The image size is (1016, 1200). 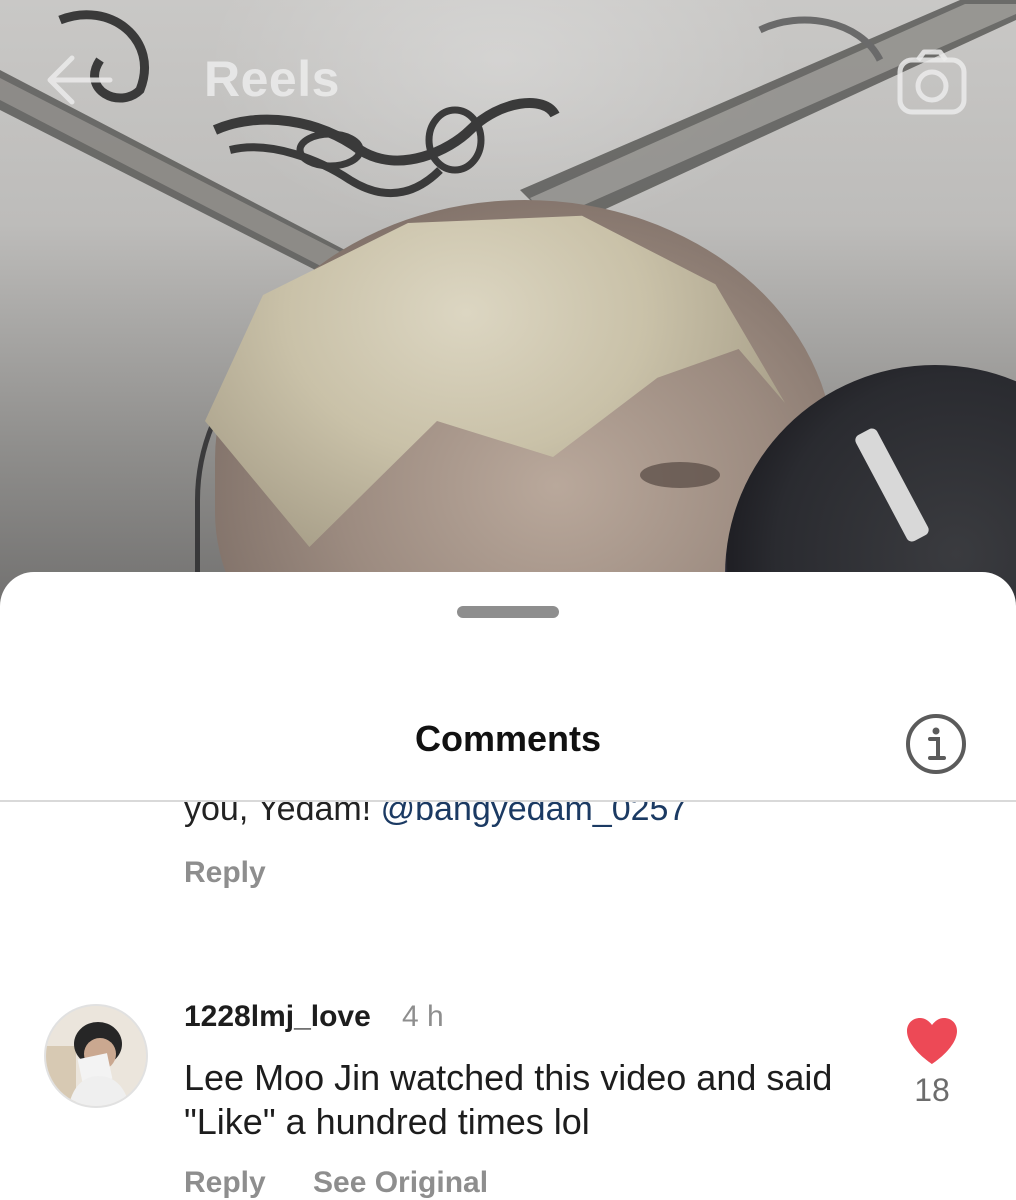 I want to click on mention-link: @bangyedam_0257, so click(x=534, y=815).